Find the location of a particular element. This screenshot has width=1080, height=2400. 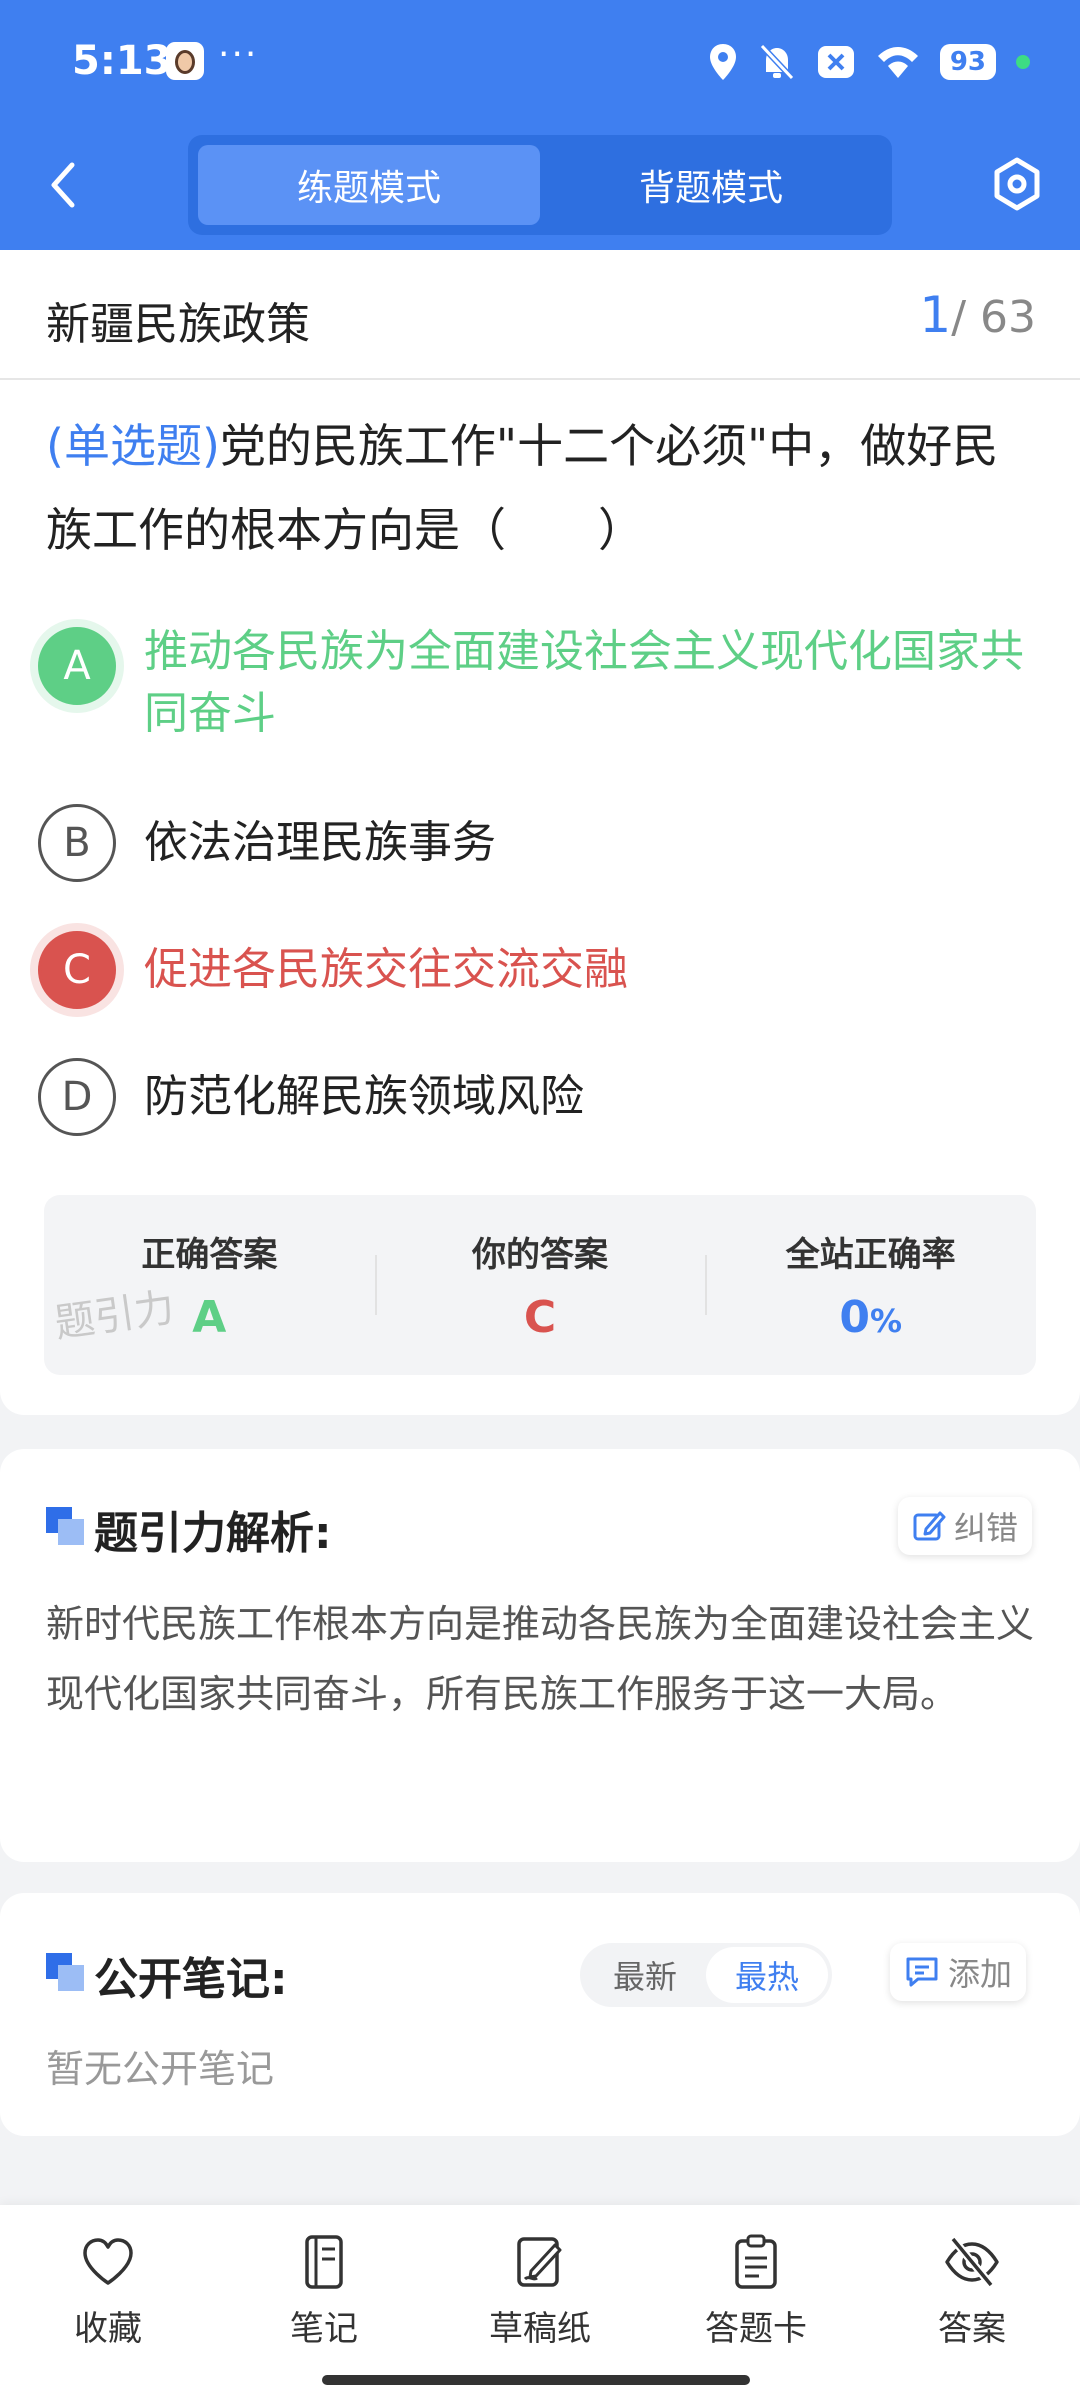

home-indicator is located at coordinates (536, 2380).